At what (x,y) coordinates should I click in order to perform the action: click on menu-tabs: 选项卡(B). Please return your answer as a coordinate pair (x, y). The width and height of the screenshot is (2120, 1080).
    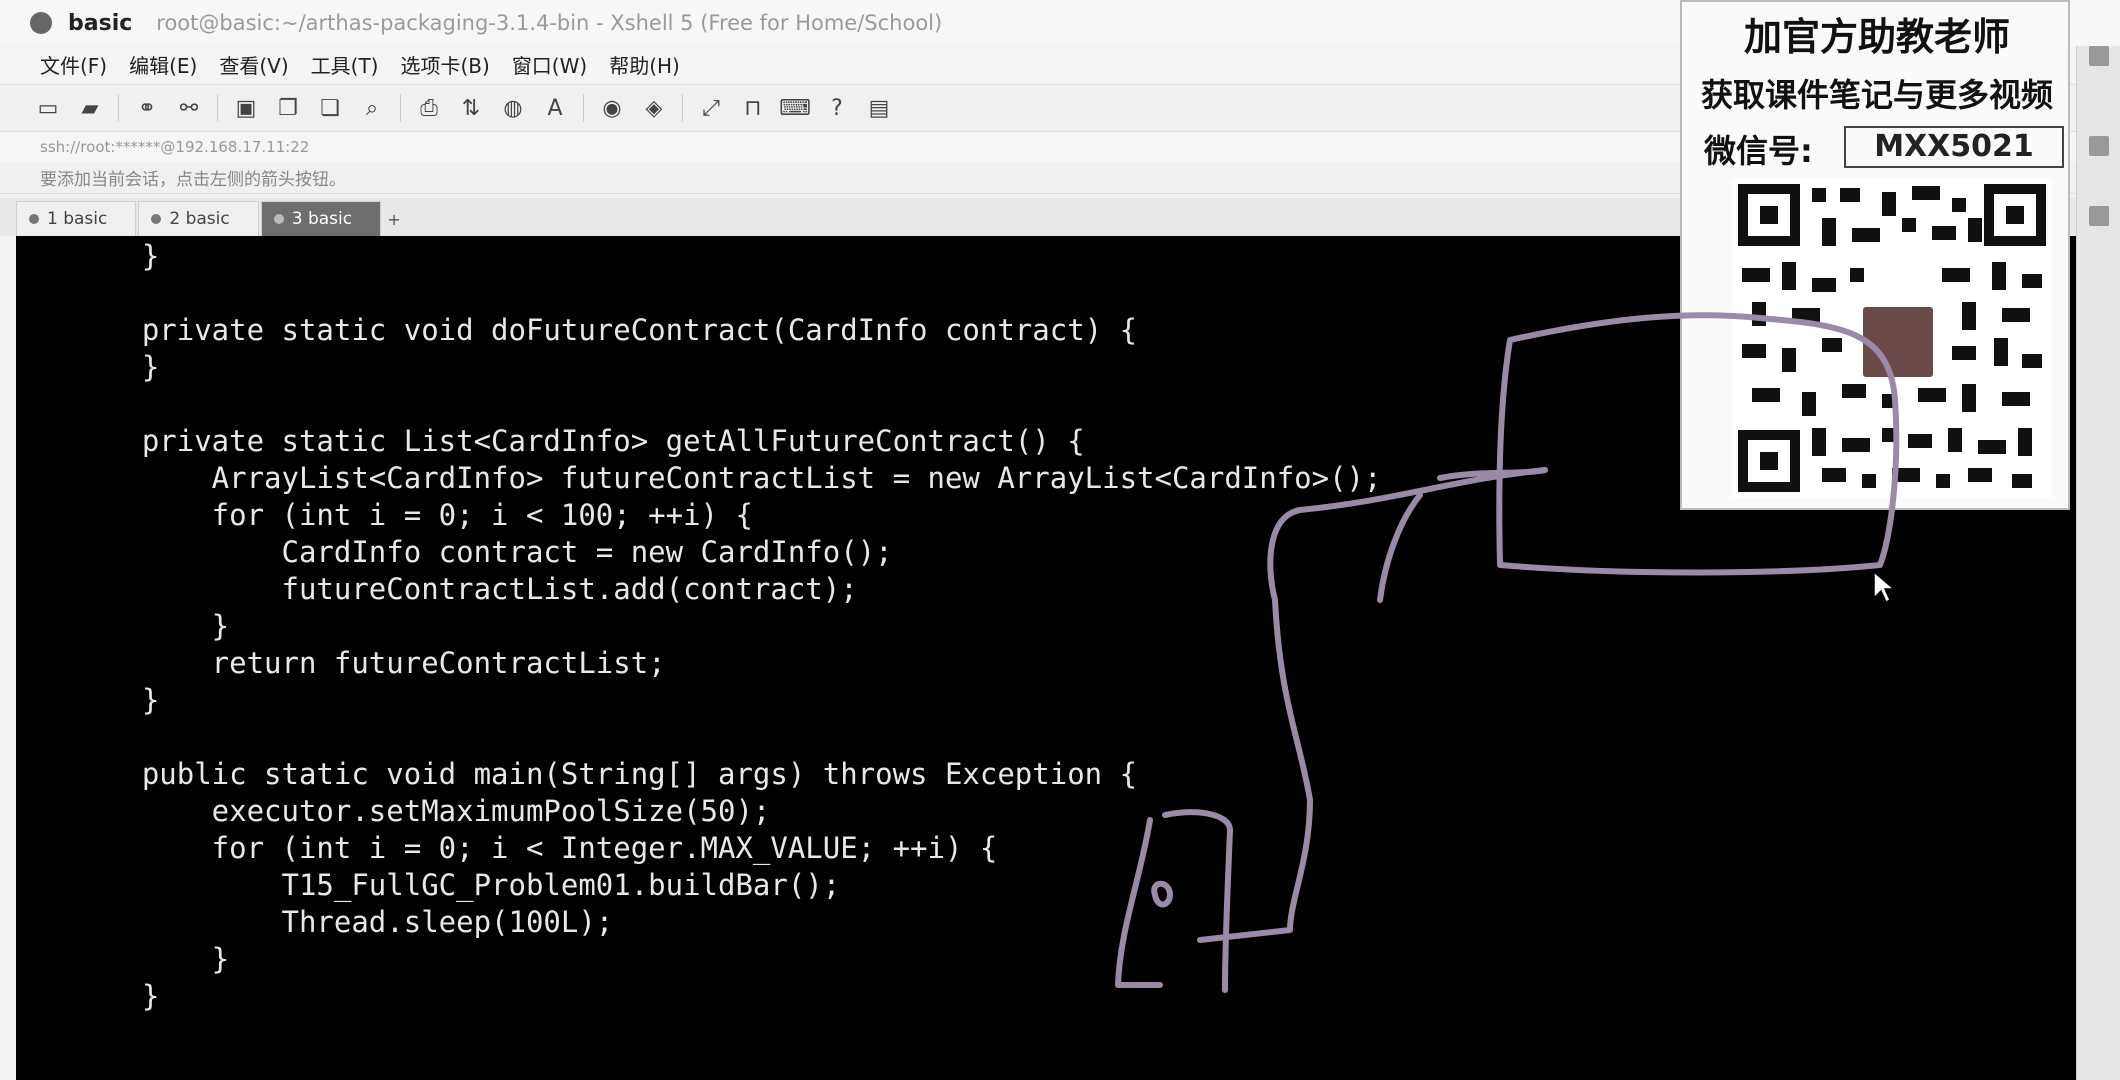
    Looking at the image, I should click on (444, 64).